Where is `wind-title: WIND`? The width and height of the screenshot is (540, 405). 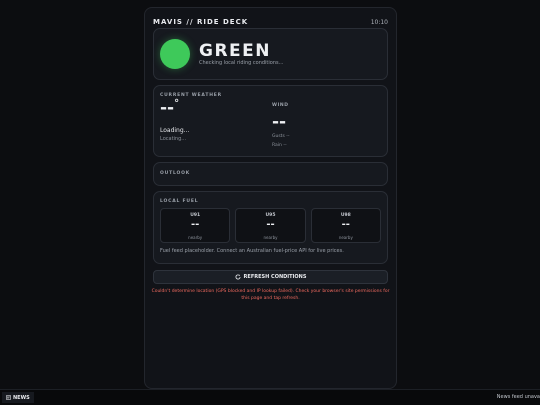 wind-title: WIND is located at coordinates (280, 105).